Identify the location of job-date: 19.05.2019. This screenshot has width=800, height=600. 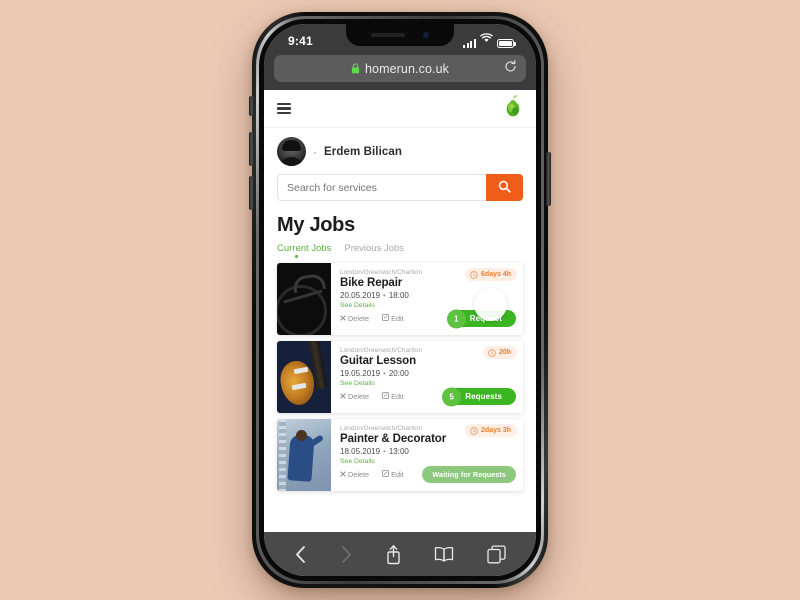
(360, 373).